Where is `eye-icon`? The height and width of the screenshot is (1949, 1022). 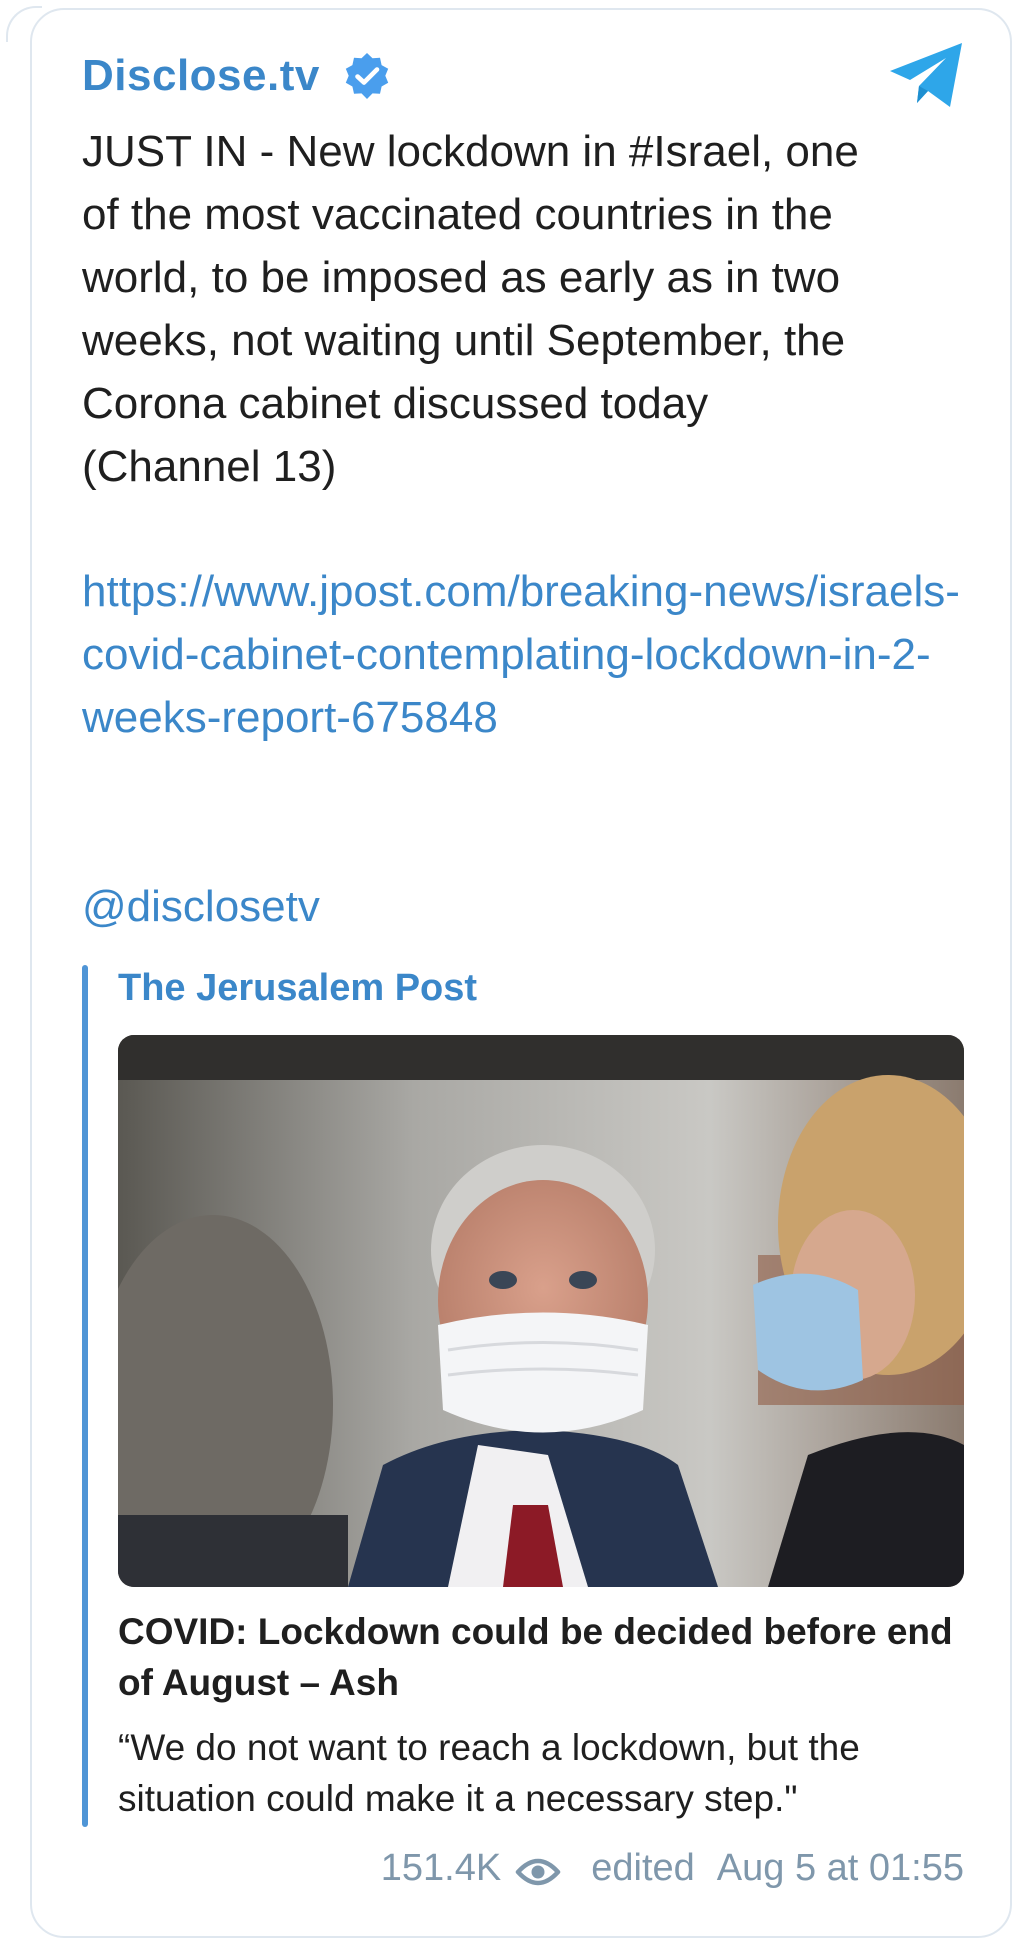 eye-icon is located at coordinates (538, 1868).